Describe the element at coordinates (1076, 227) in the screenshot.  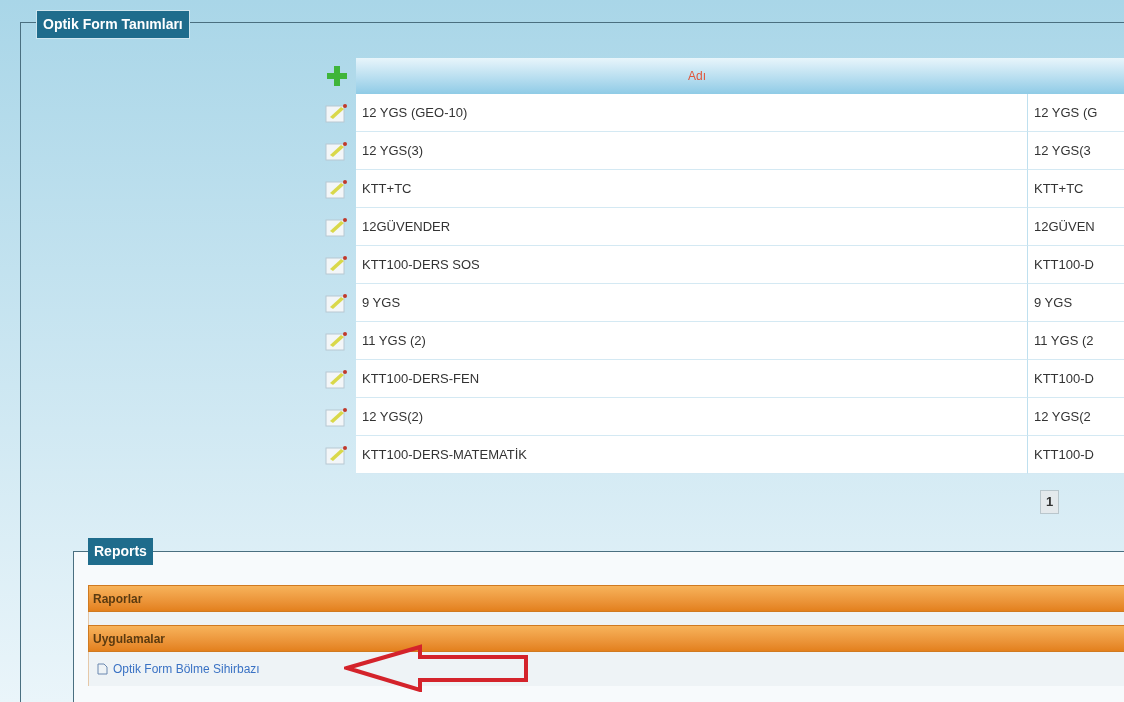
I see `table-cell: 12GÜVEN` at that location.